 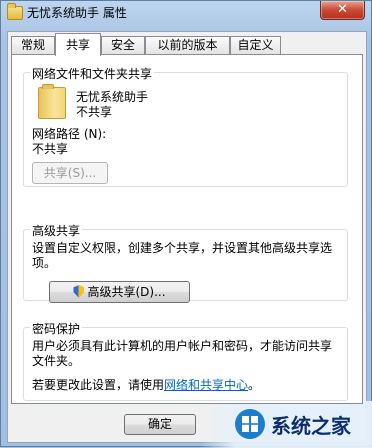 What do you see at coordinates (182, 255) in the screenshot?
I see `advanced-sharing-description: 设置自定义权限，创建多个共享，并设置其他高级共享选项。` at bounding box center [182, 255].